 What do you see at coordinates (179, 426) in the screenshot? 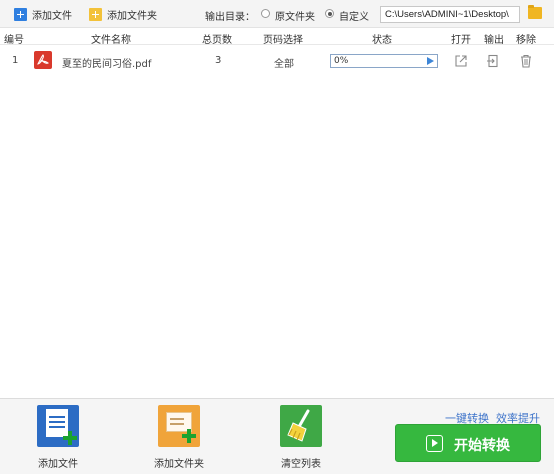
I see `folder-plus-icon` at bounding box center [179, 426].